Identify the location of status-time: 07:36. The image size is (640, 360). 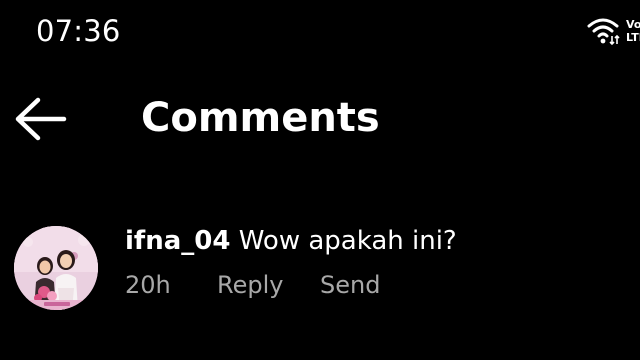
(78, 31).